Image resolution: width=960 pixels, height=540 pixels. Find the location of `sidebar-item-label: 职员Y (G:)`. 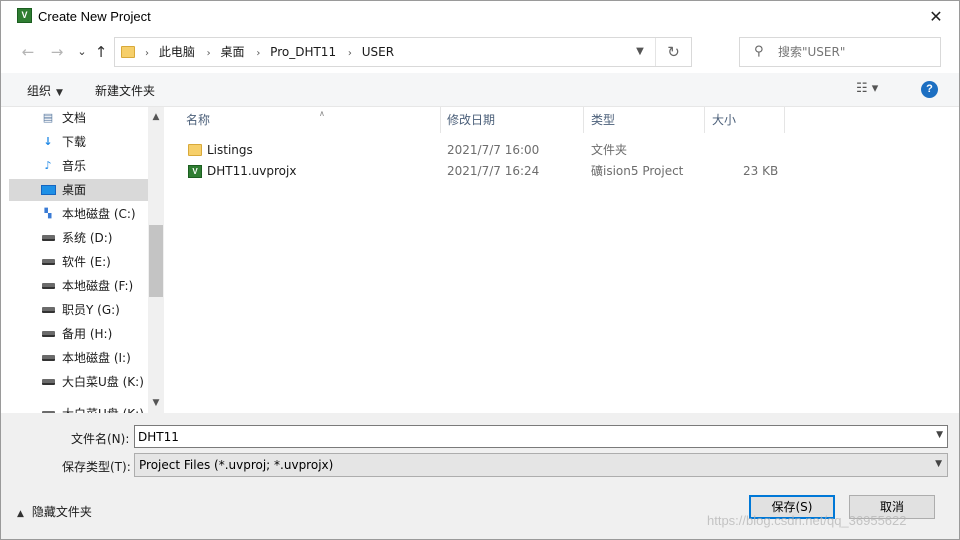

sidebar-item-label: 职员Y (G:) is located at coordinates (91, 310).